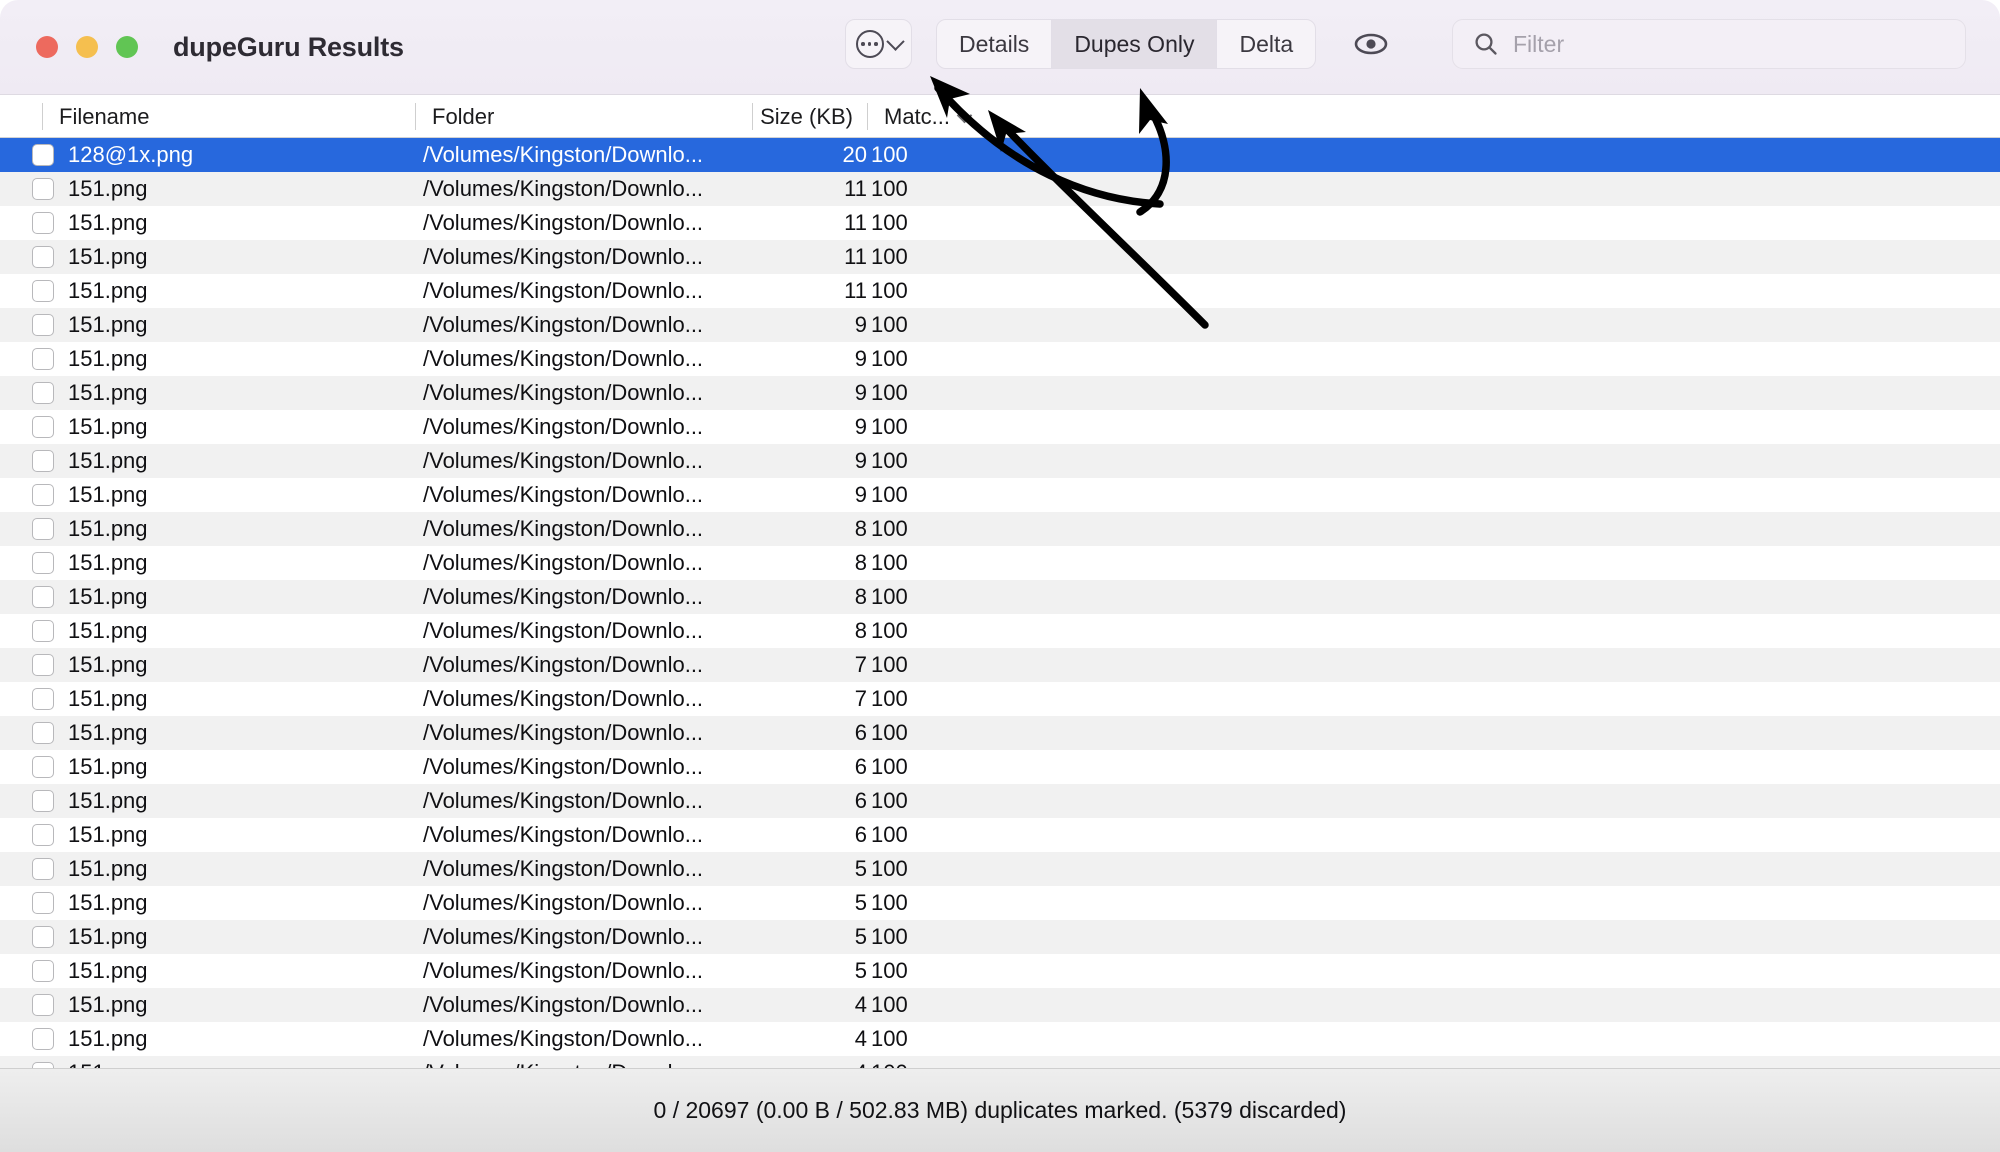 This screenshot has width=2000, height=1152. What do you see at coordinates (87, 47) in the screenshot?
I see `minimize-window-button` at bounding box center [87, 47].